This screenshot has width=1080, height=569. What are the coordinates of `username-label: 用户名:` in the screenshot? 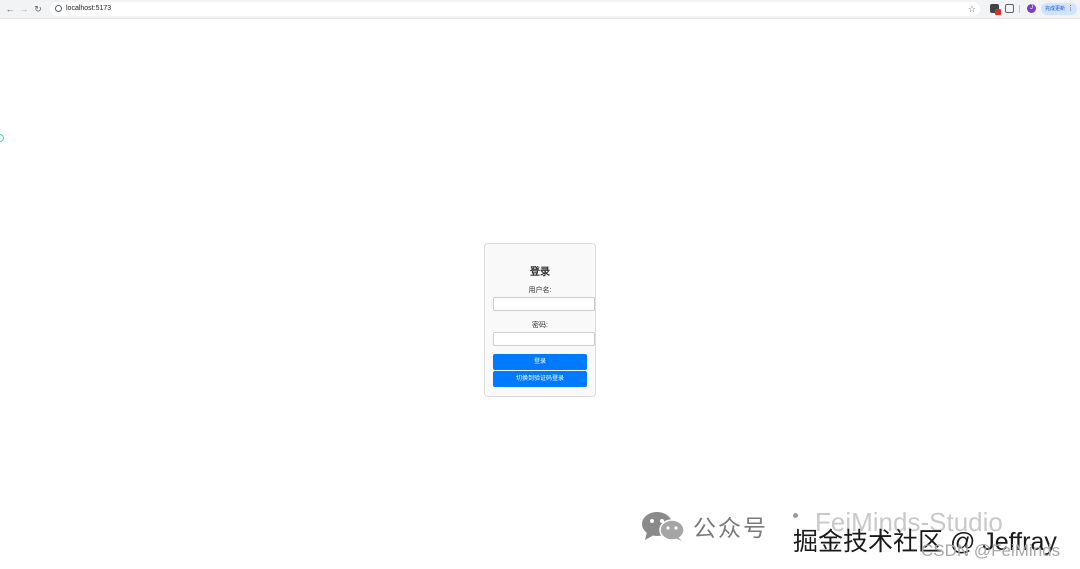 It's located at (540, 290).